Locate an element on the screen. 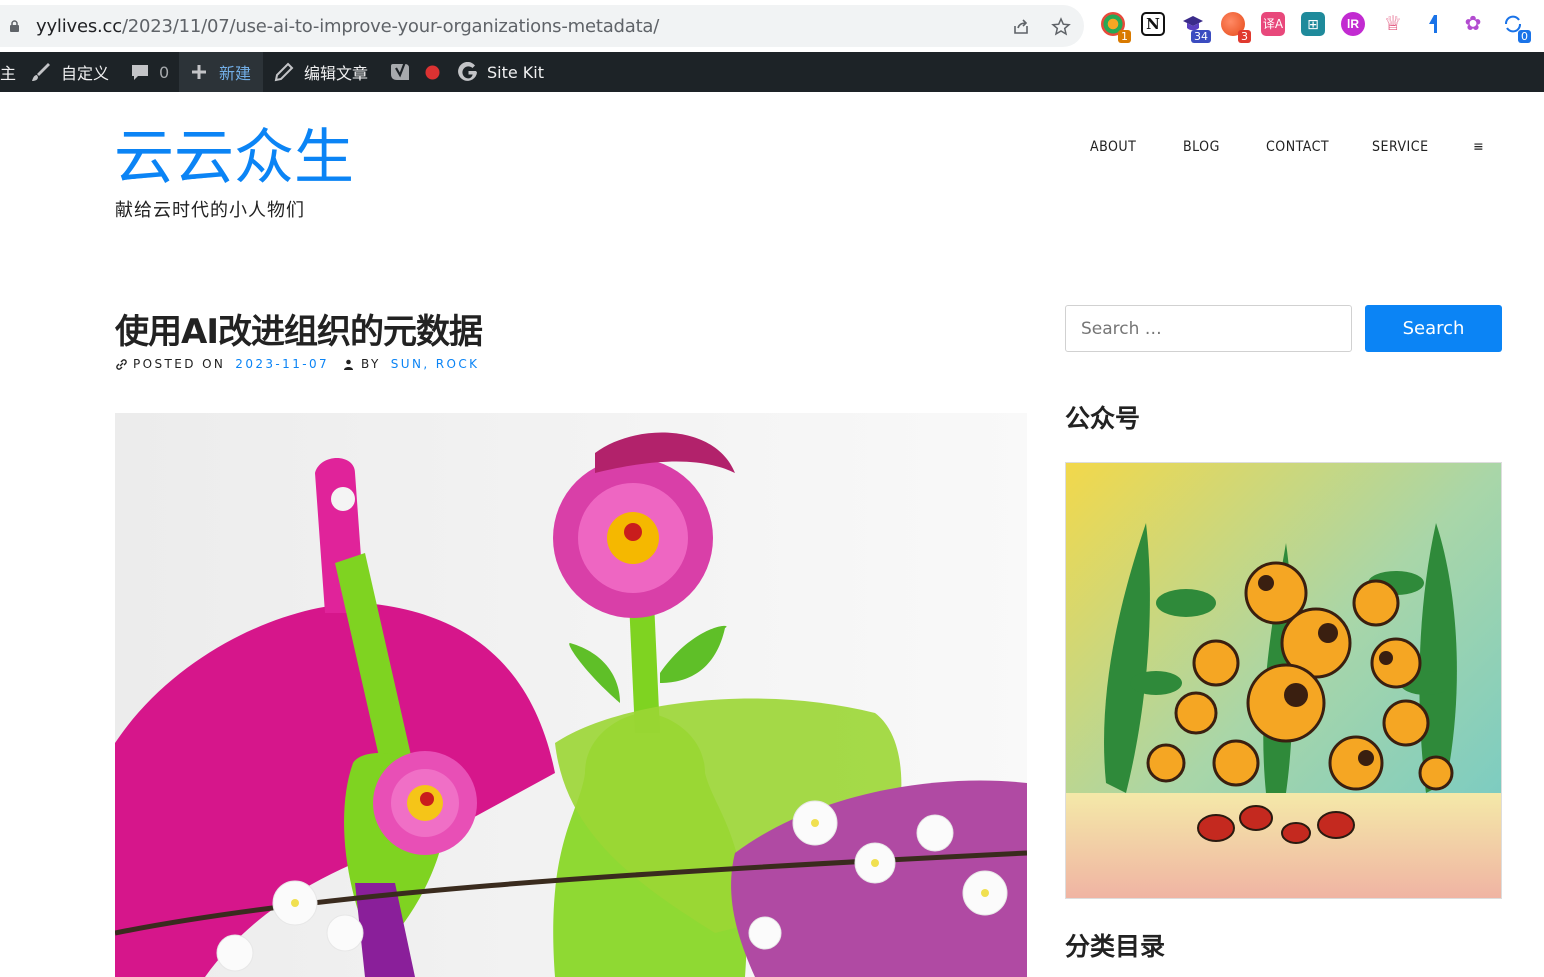  author-link: SUN, ROCK is located at coordinates (435, 364).